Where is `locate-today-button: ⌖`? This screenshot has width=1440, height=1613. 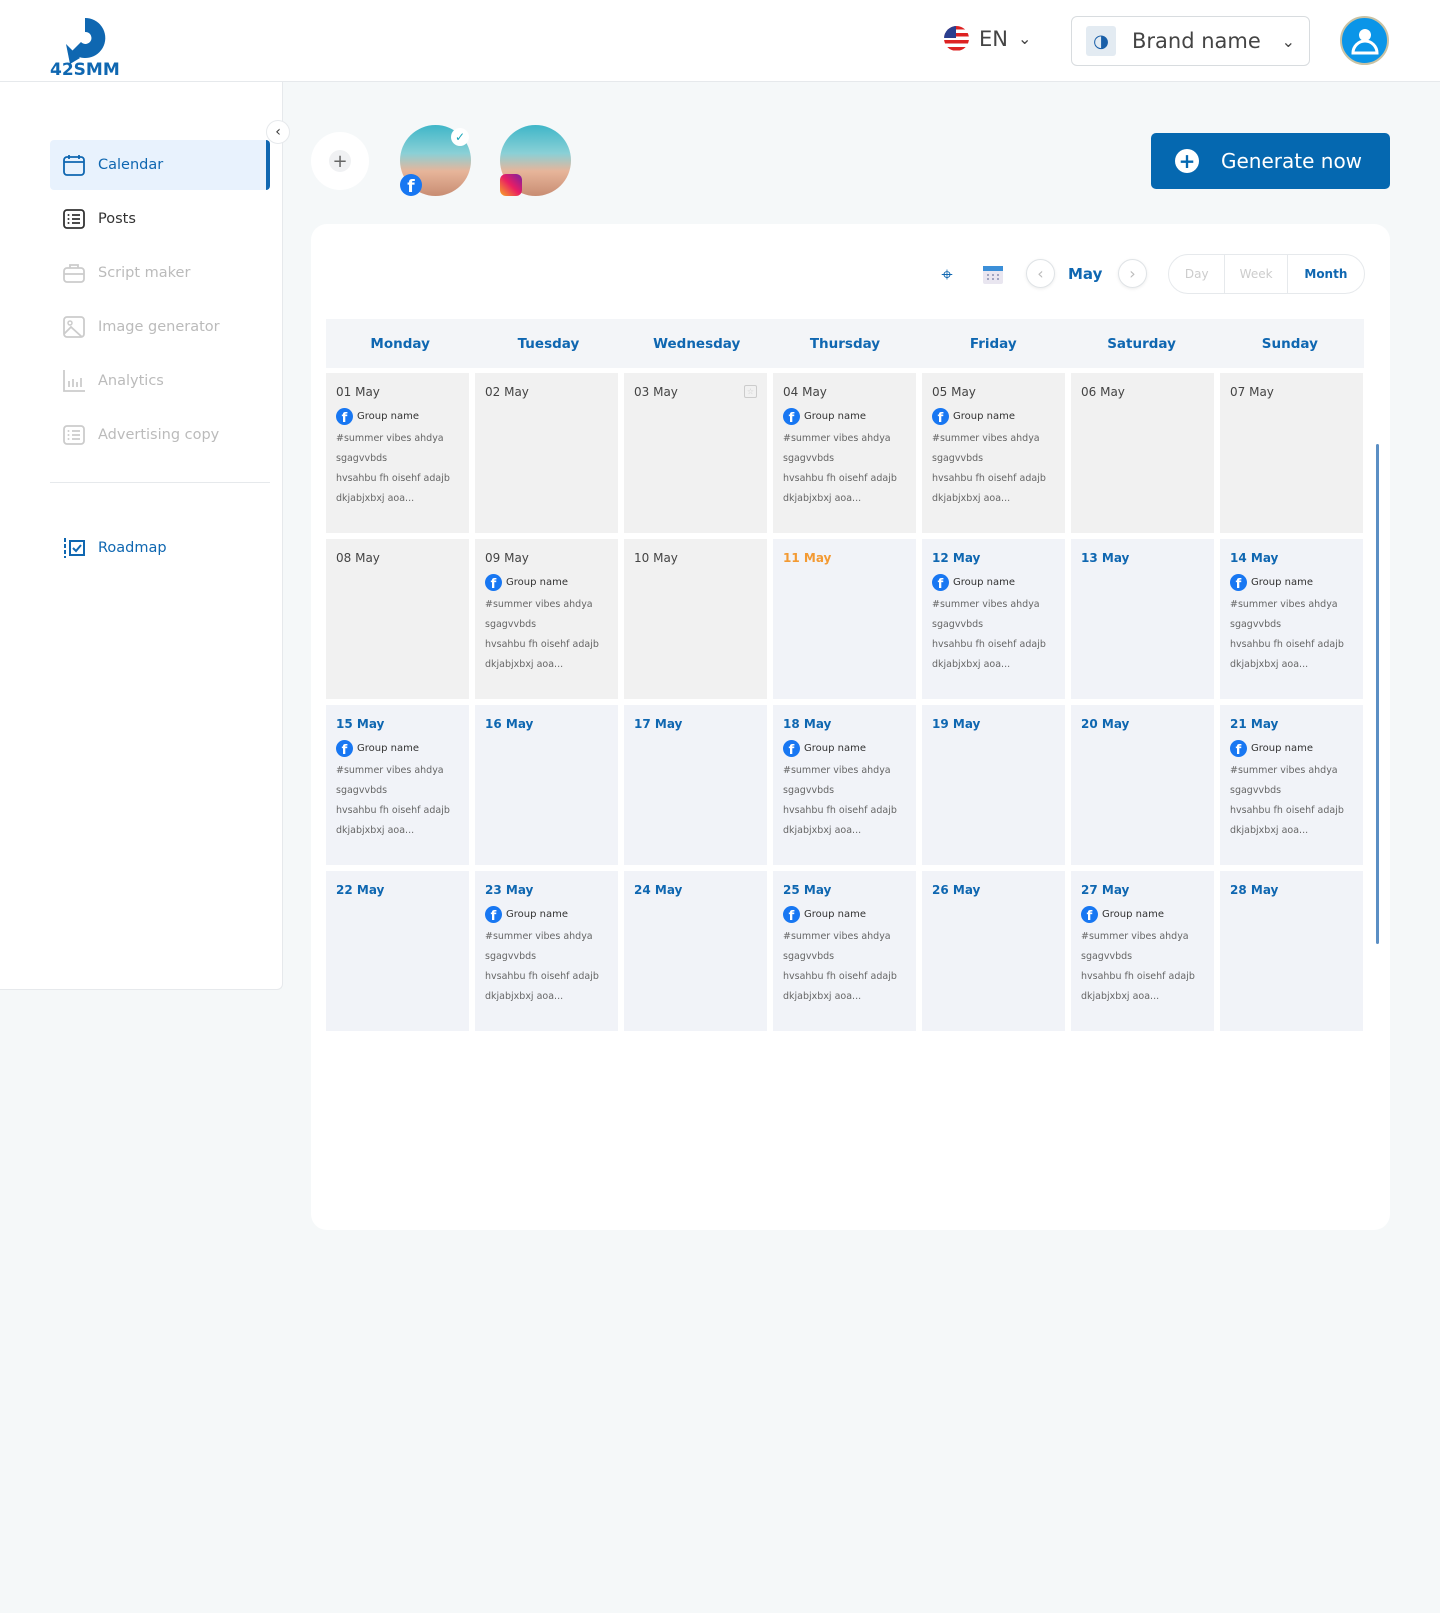 locate-today-button: ⌖ is located at coordinates (947, 274).